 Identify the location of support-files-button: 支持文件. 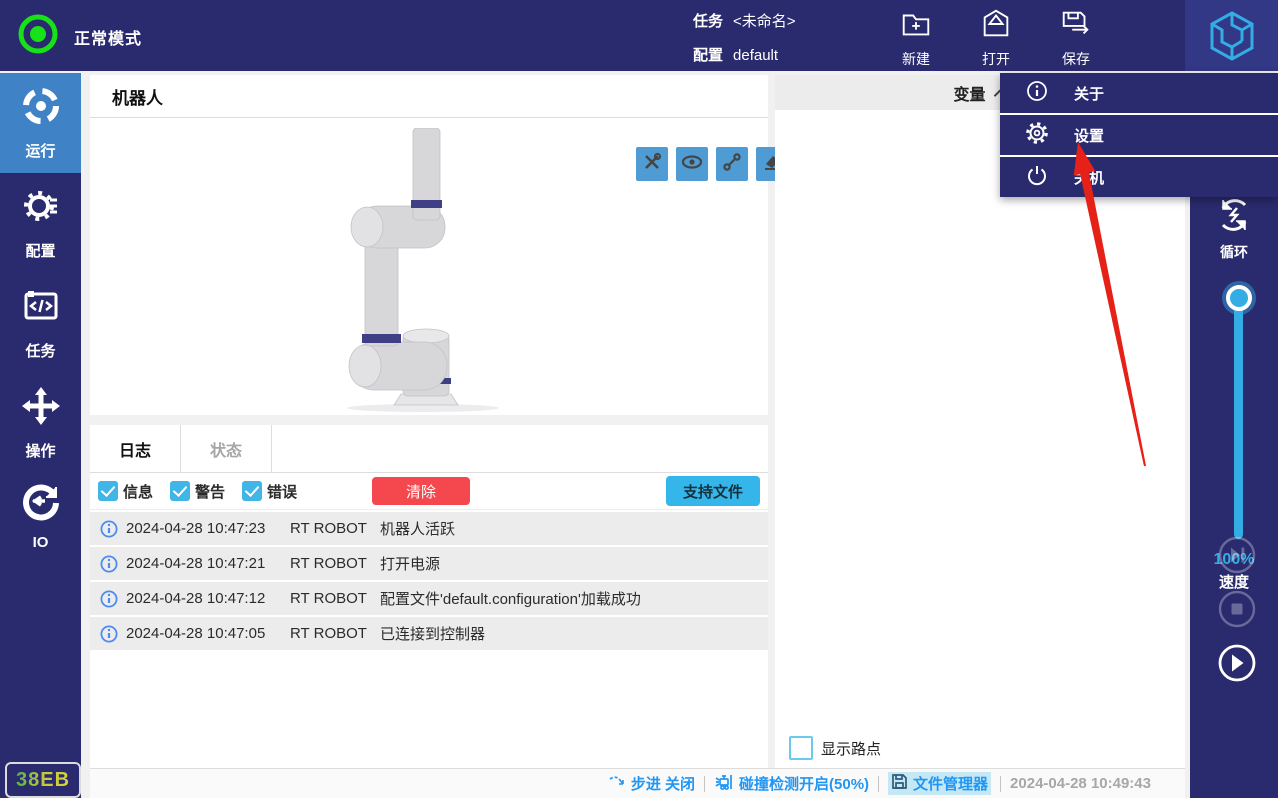
(713, 491).